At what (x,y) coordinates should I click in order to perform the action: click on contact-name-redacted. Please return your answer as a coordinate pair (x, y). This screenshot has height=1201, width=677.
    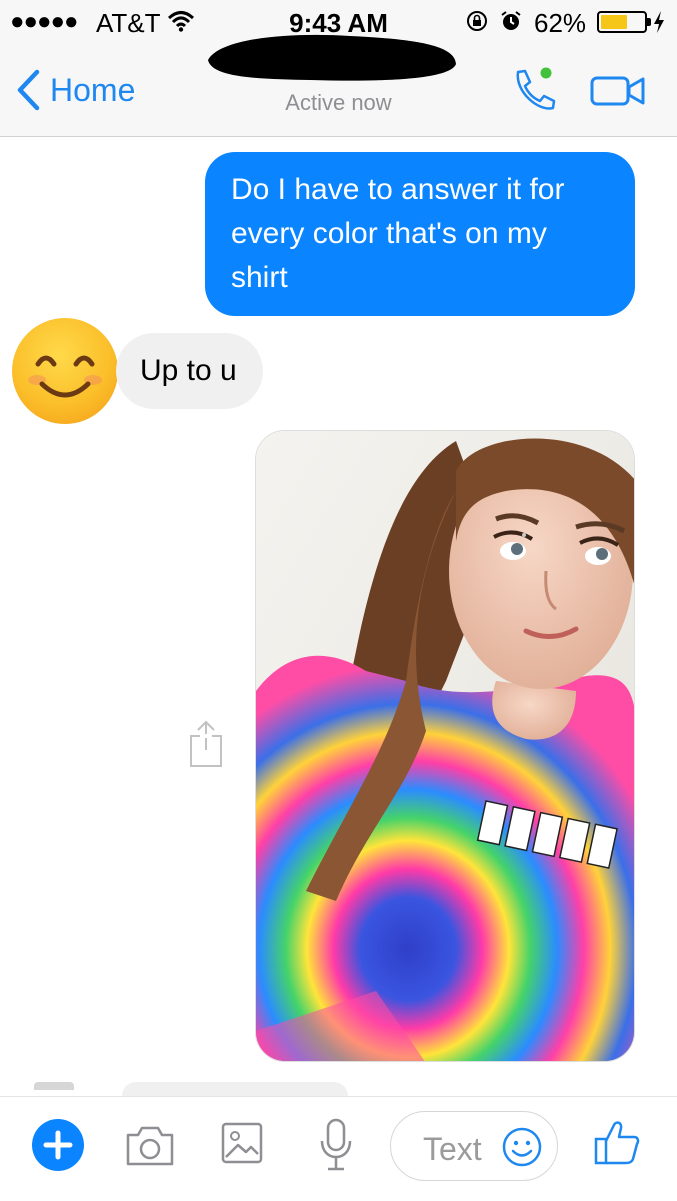
    Looking at the image, I should click on (332, 57).